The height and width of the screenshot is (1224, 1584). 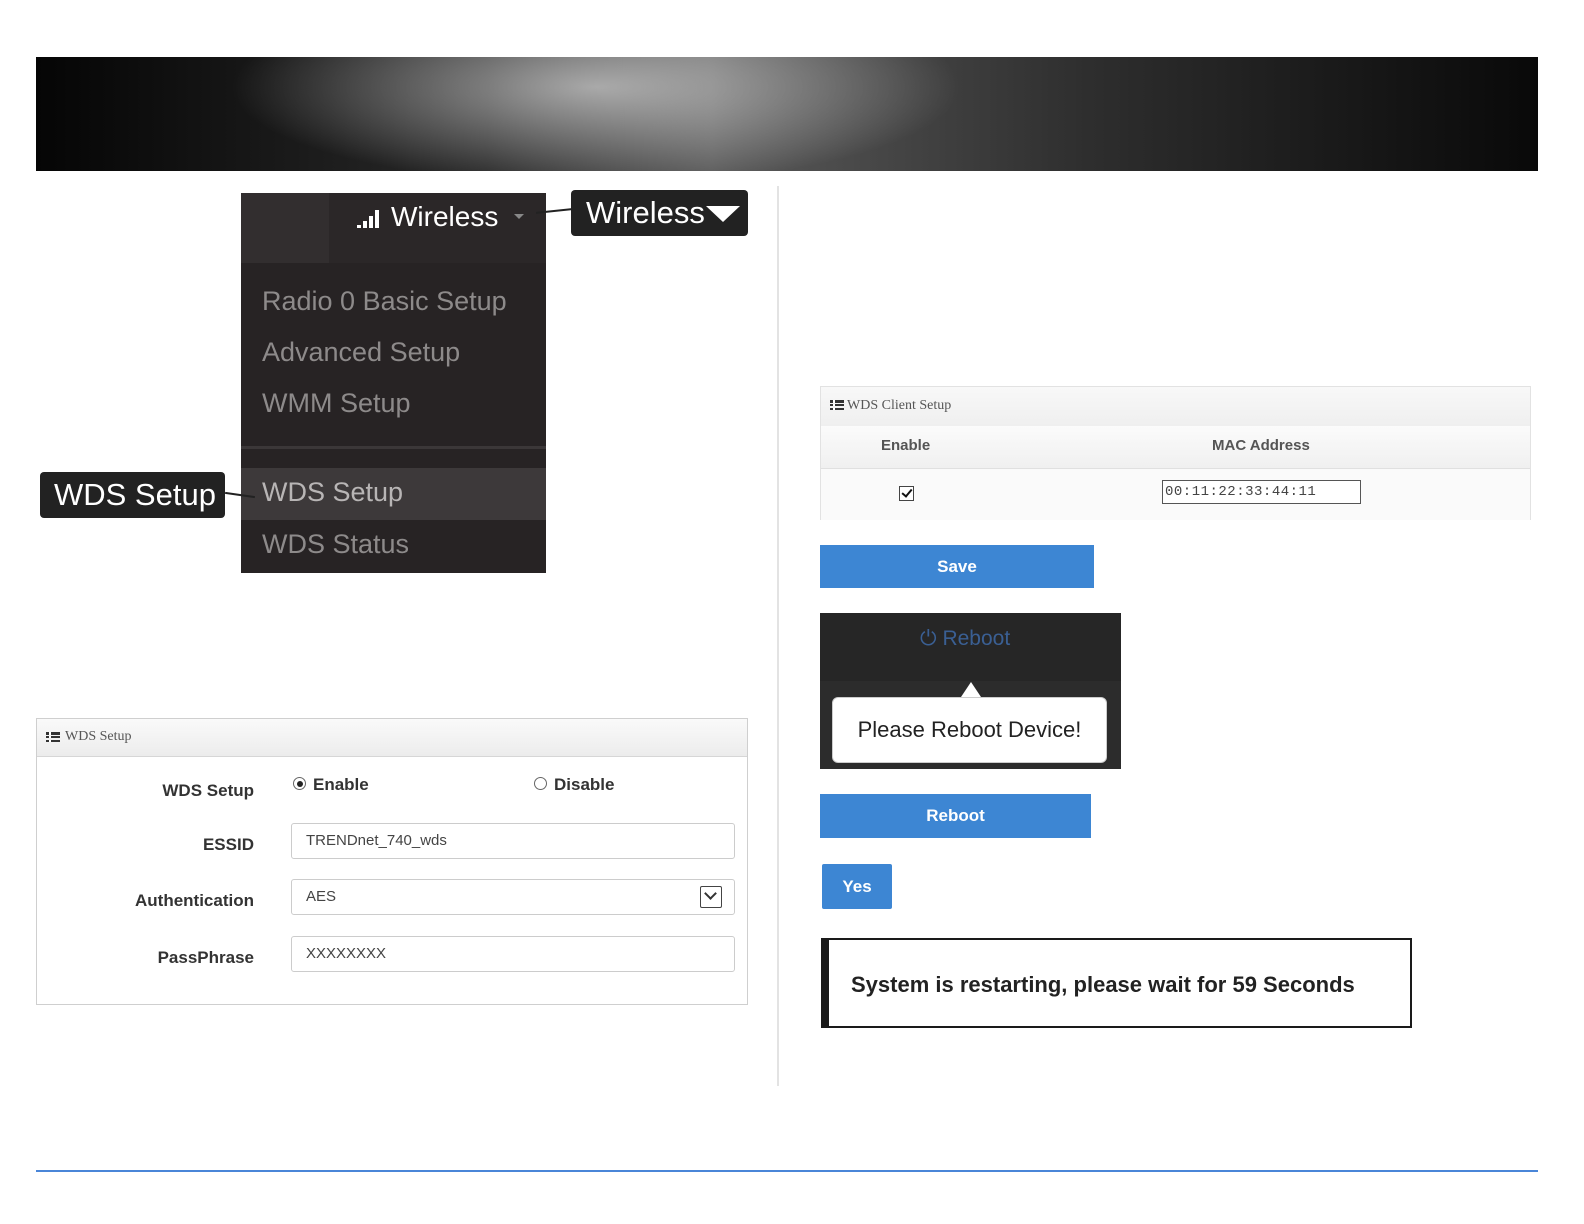 What do you see at coordinates (931, 638) in the screenshot?
I see `power-icon: ⏻` at bounding box center [931, 638].